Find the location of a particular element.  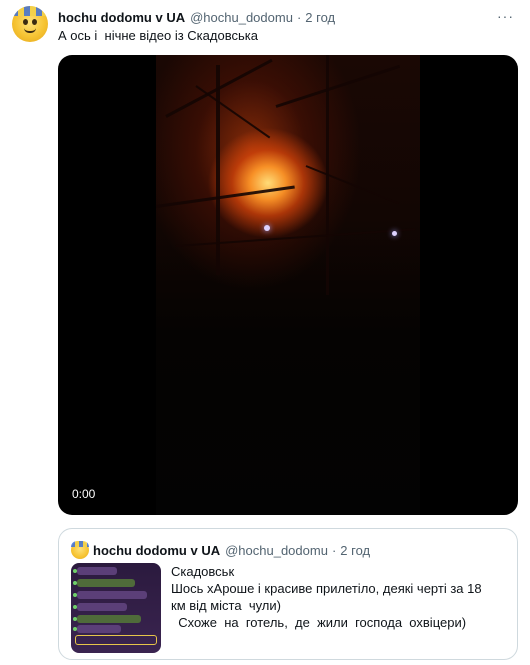

tweet-text: А ось і нічне відео із Скадовська is located at coordinates (158, 35).